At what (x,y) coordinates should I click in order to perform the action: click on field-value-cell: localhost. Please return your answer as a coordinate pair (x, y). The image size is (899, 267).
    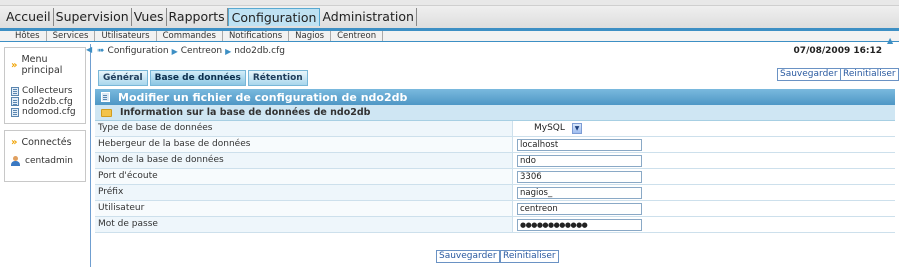
    Looking at the image, I should click on (704, 144).